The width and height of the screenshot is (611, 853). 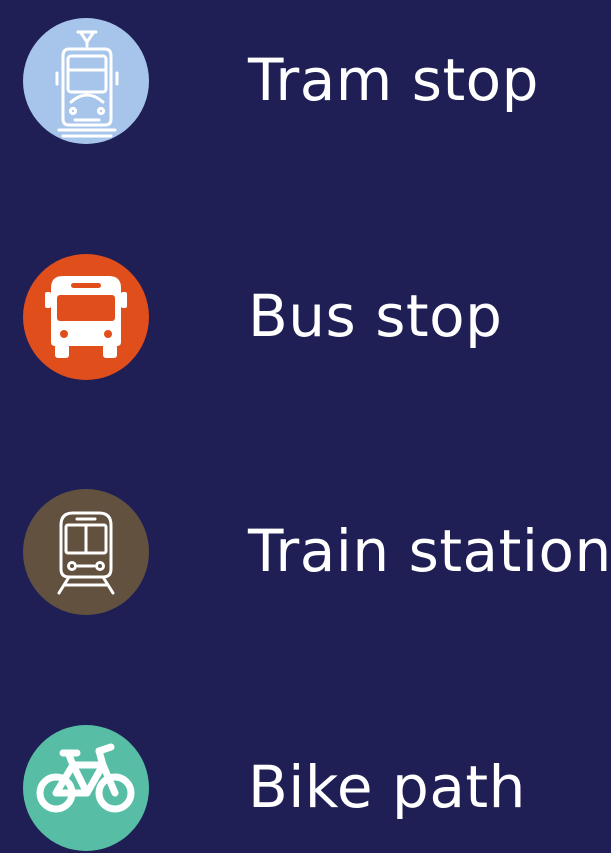 What do you see at coordinates (86, 552) in the screenshot?
I see `train-icon` at bounding box center [86, 552].